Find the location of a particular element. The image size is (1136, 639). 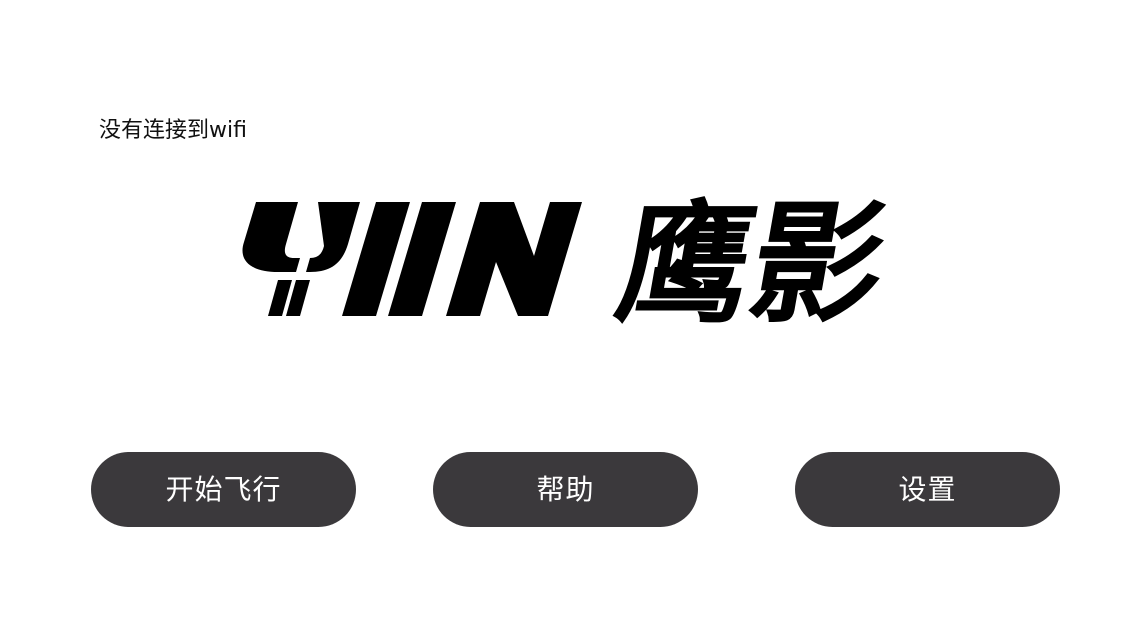

help-button: 帮助 is located at coordinates (565, 489).